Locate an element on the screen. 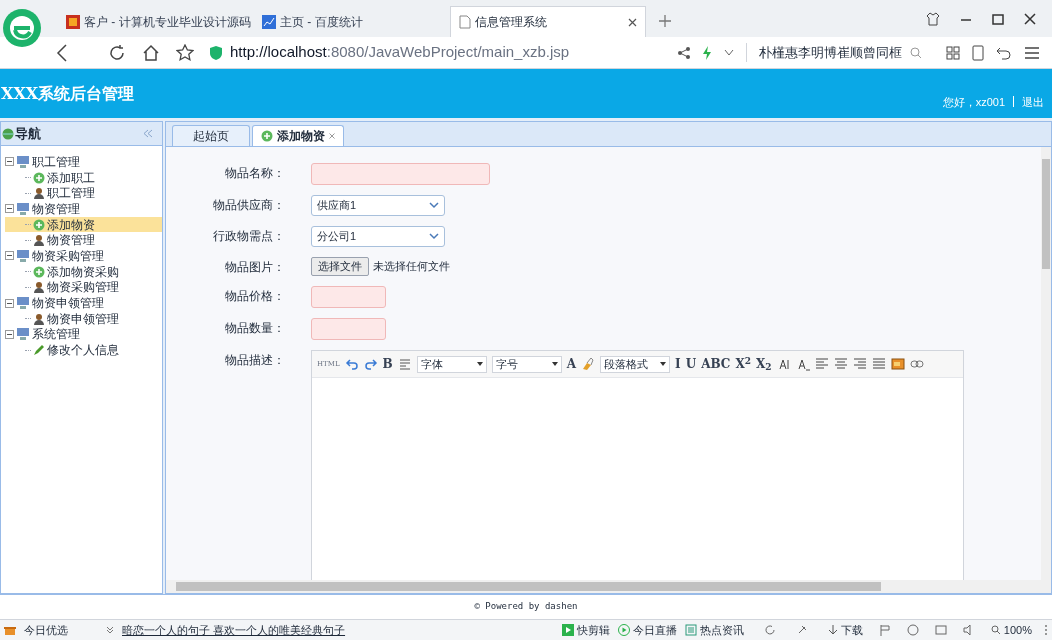 This screenshot has width=1052, height=640. field-label: 物品图片： is located at coordinates (255, 267).